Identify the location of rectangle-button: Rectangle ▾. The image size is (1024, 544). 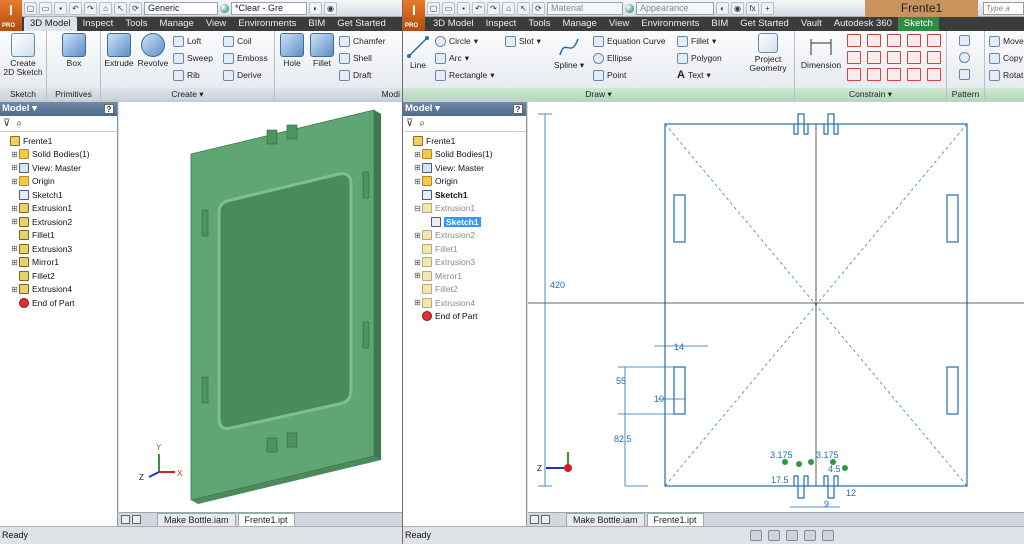
(465, 75).